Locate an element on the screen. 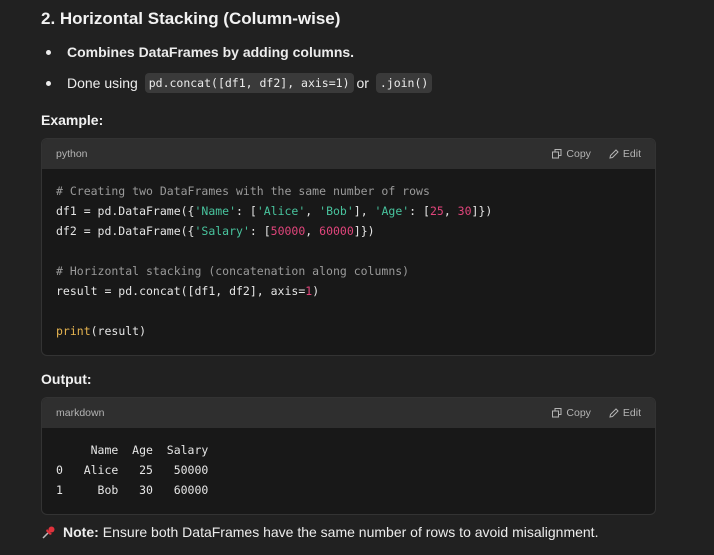 Image resolution: width=714 pixels, height=555 pixels. output-label: Output: is located at coordinates (66, 379).